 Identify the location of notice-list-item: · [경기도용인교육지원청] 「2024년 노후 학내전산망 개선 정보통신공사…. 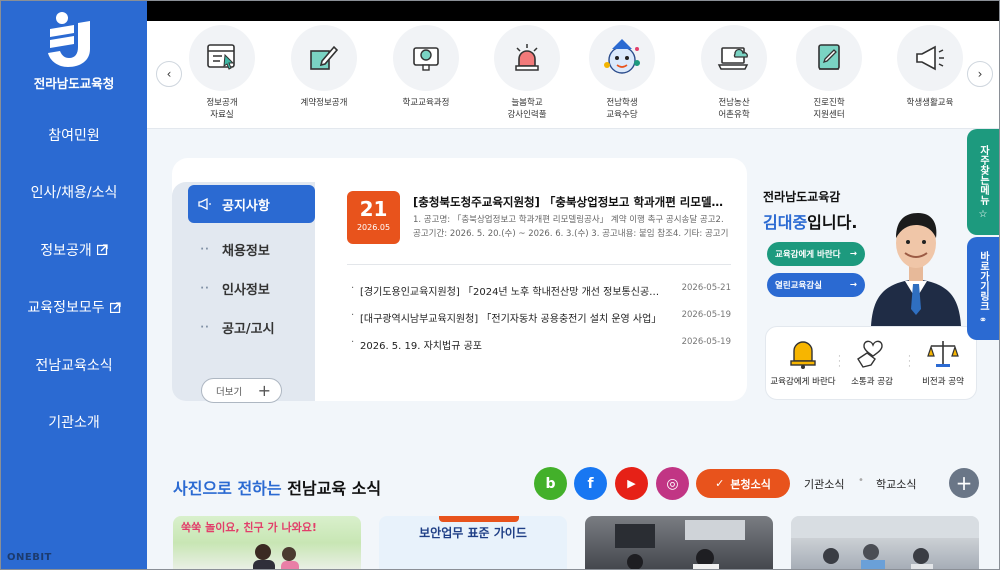
(541, 290).